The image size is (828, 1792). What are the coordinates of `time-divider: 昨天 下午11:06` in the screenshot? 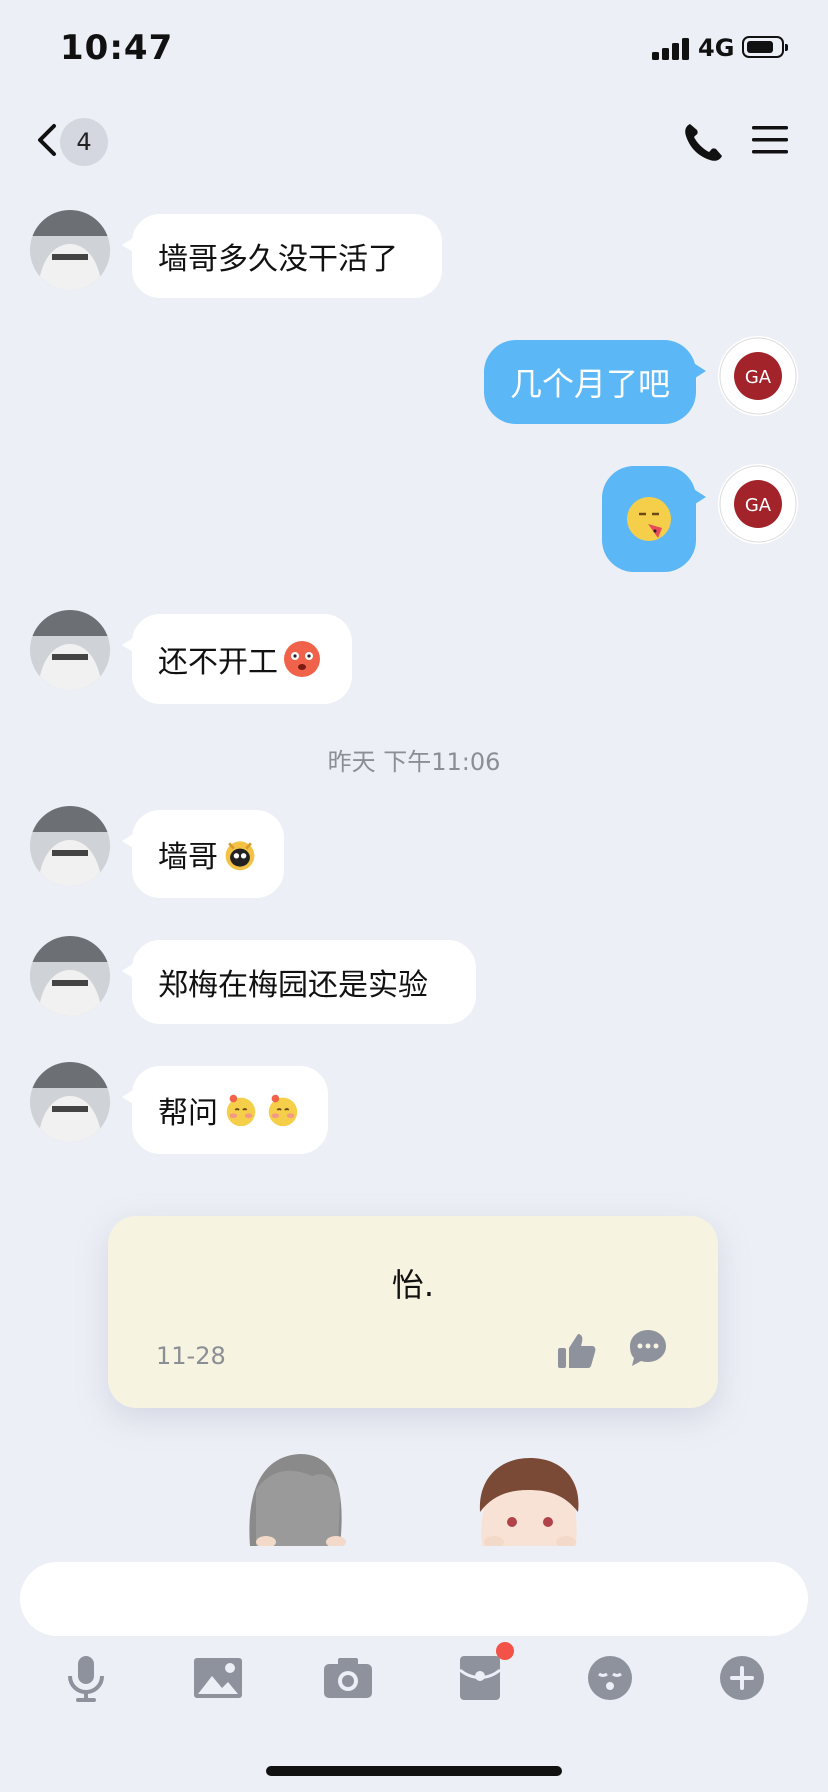 It's located at (414, 762).